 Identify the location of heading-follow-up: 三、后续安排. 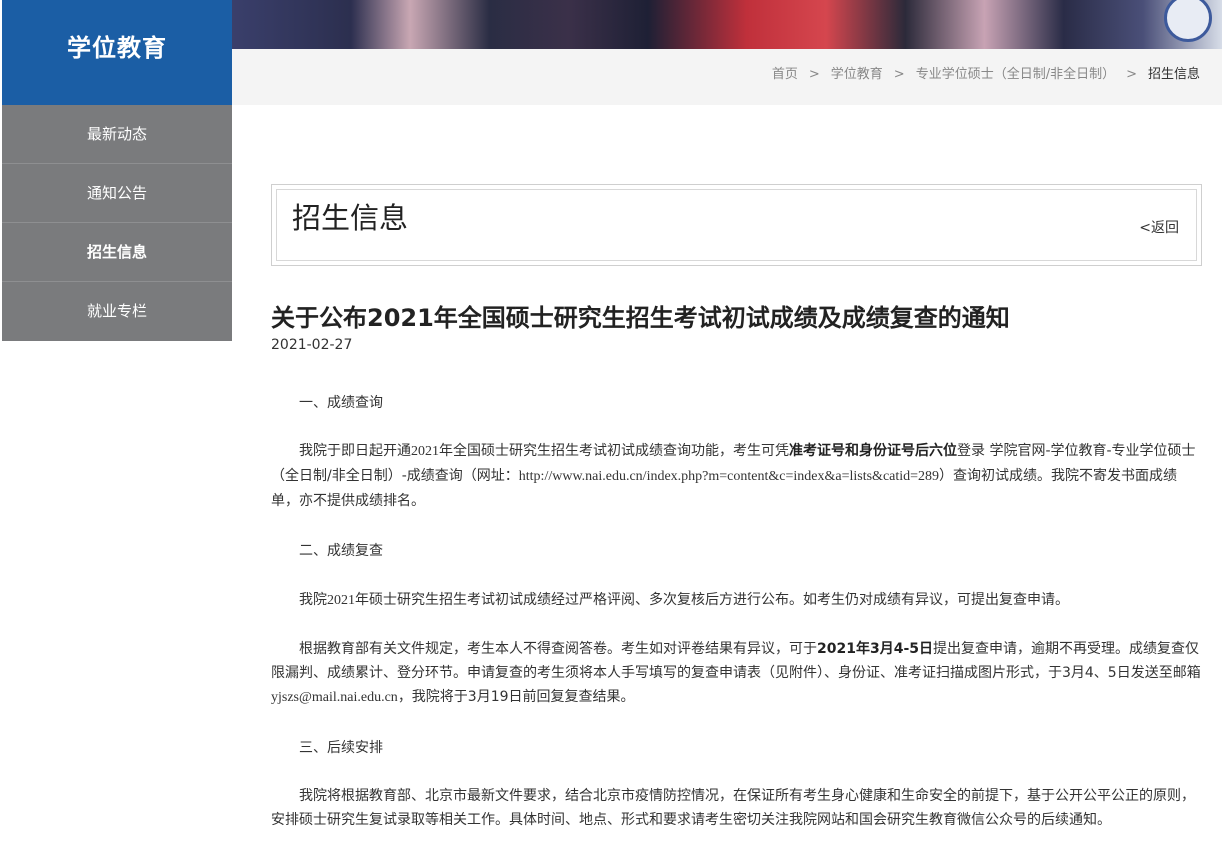
(736, 748).